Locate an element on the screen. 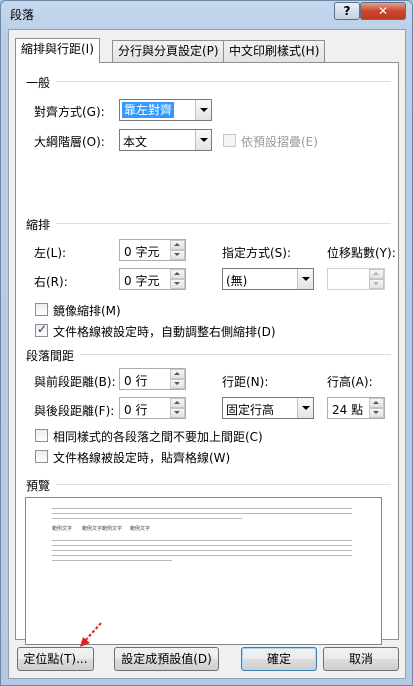 This screenshot has height=686, width=413. line-spacing-value: 固定行高 is located at coordinates (250, 410).